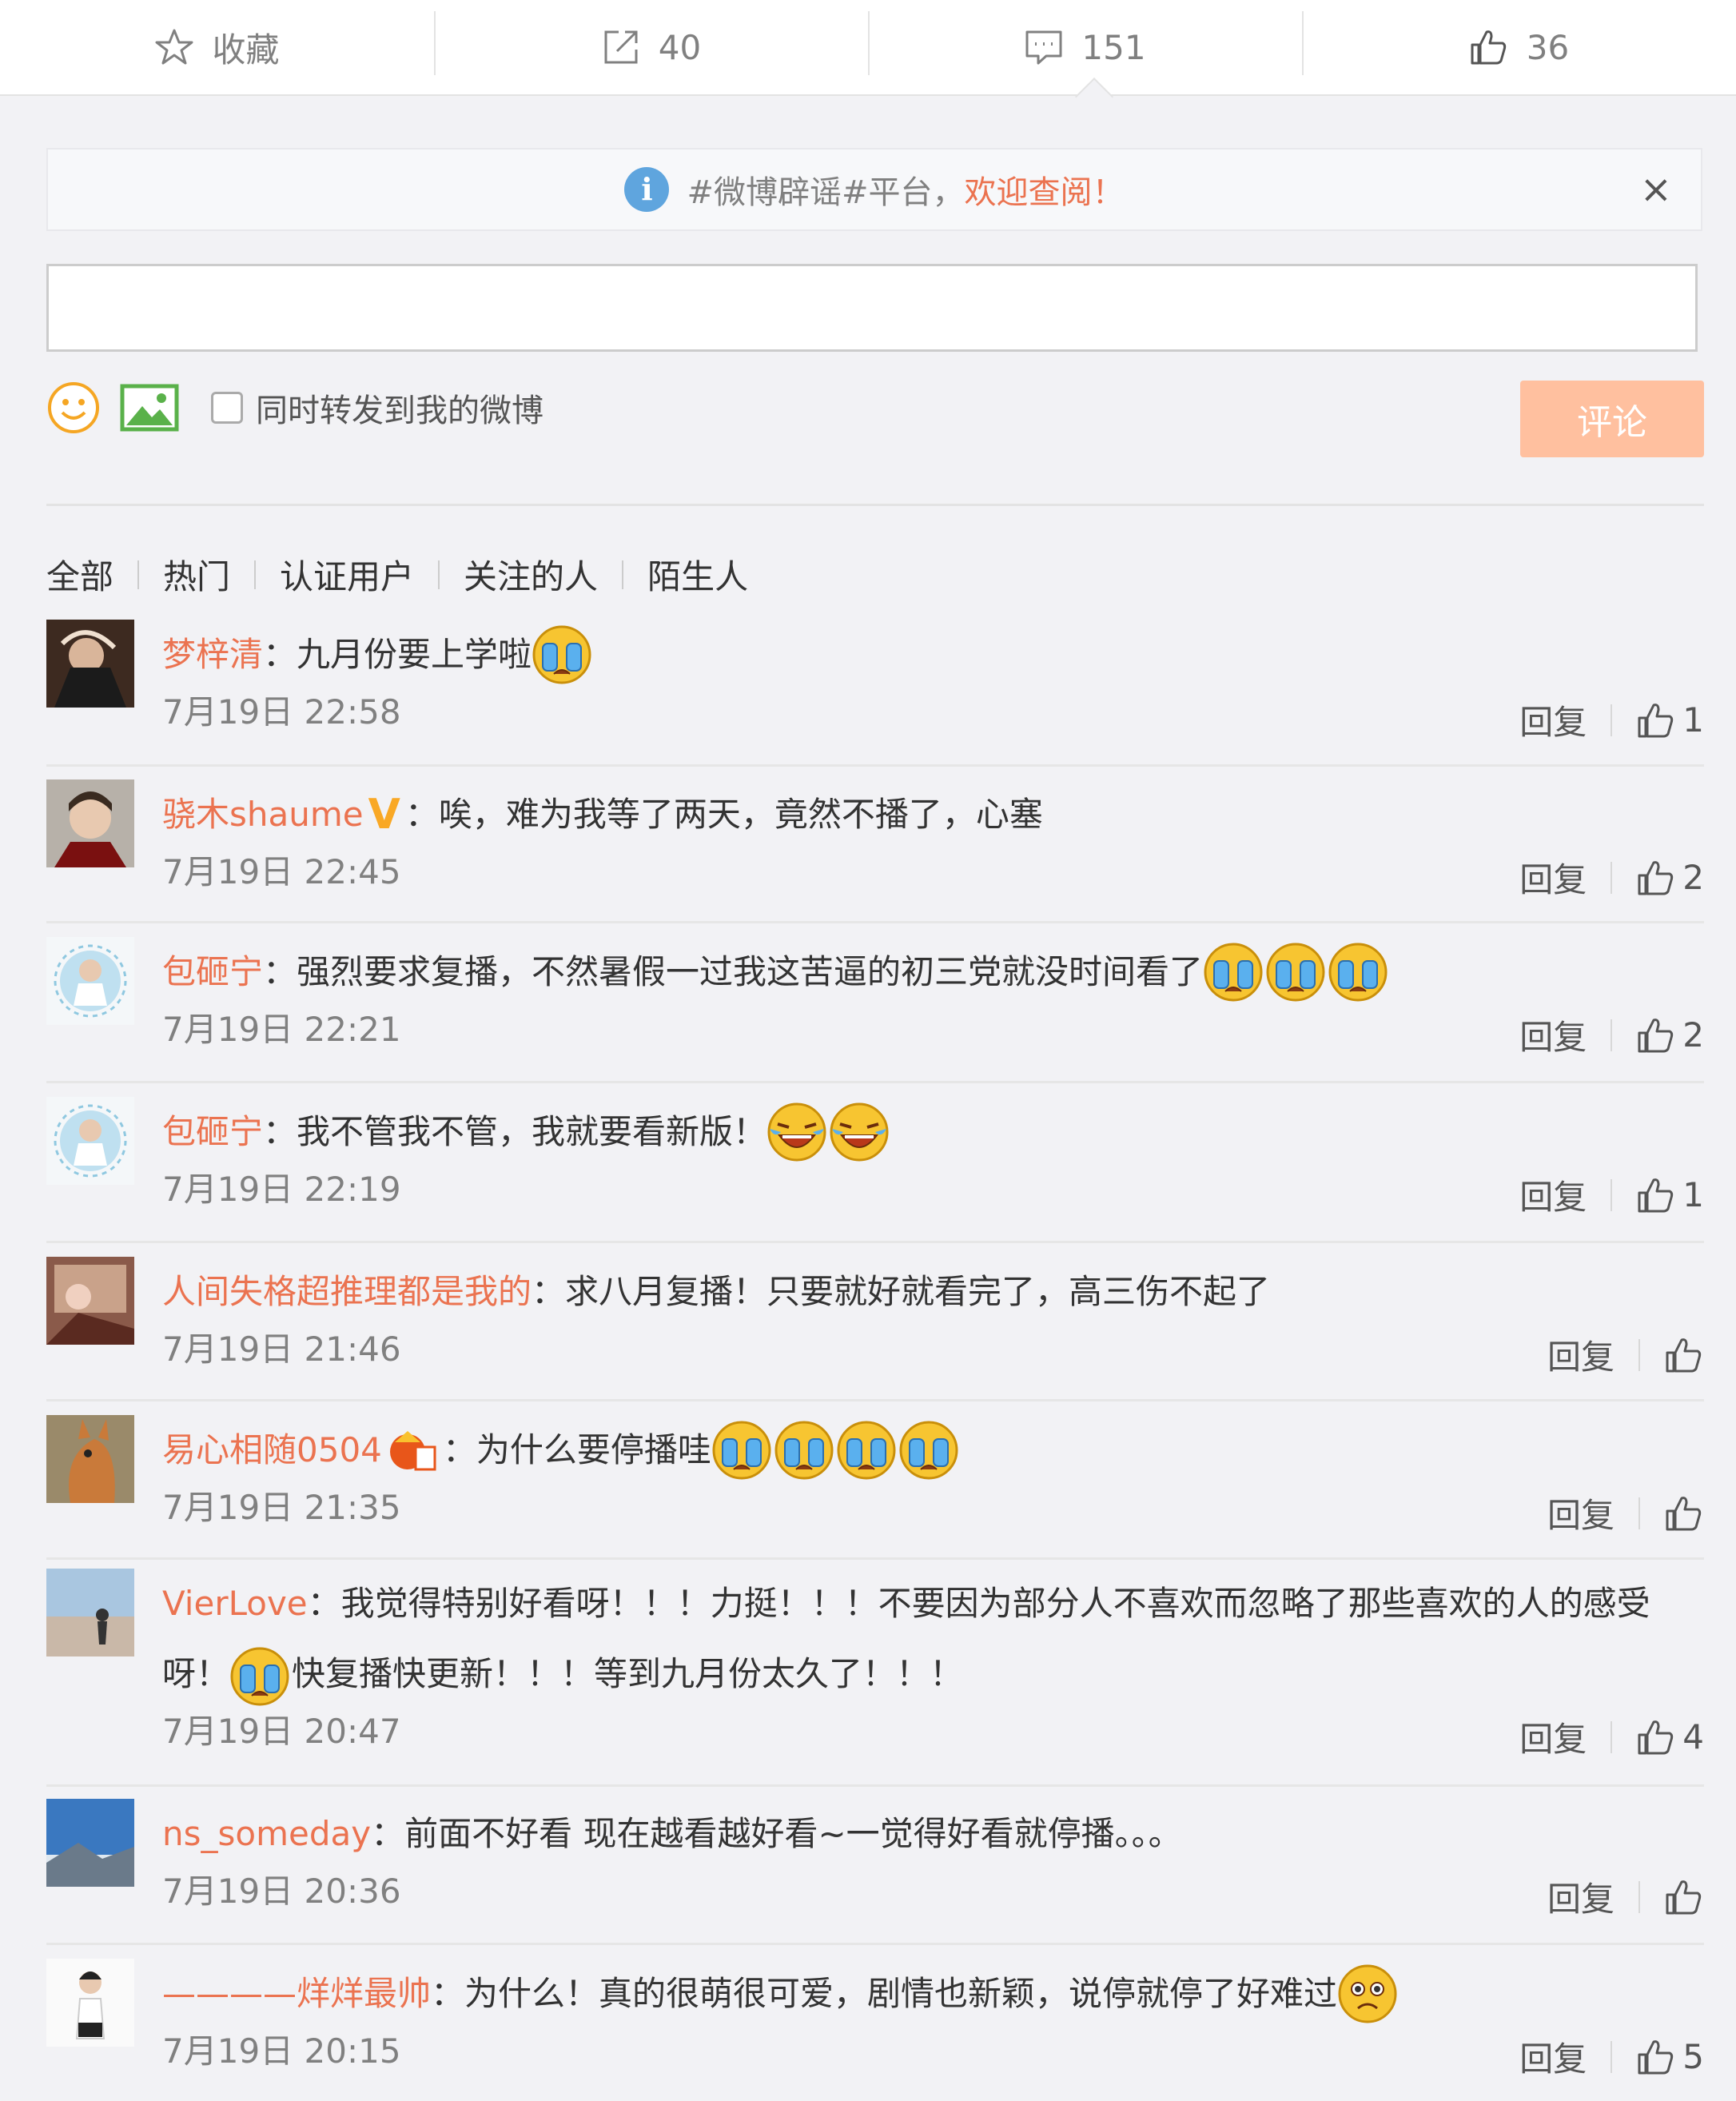 The image size is (1736, 2101). I want to click on comment-time: 7月19日 20:36, so click(933, 1888).